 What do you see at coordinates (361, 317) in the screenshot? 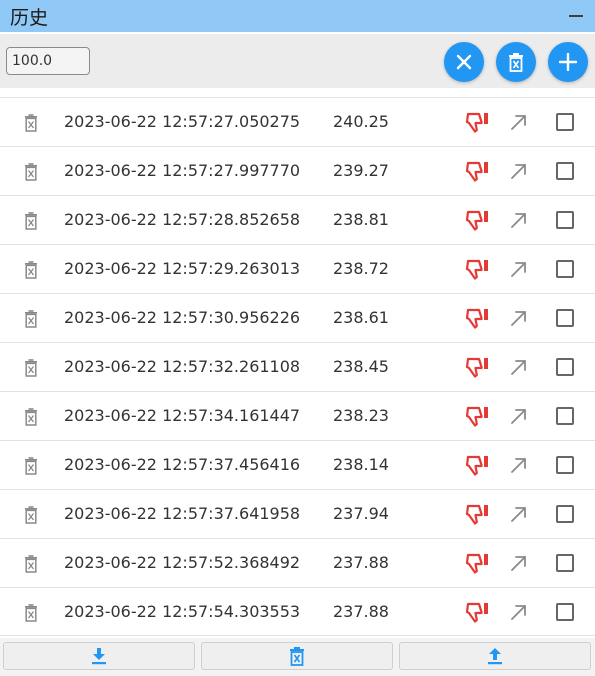
I see `row-value: 238.61` at bounding box center [361, 317].